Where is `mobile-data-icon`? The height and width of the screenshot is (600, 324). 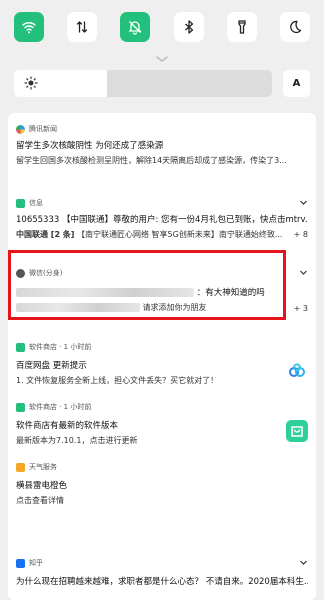
mobile-data-icon is located at coordinates (82, 27).